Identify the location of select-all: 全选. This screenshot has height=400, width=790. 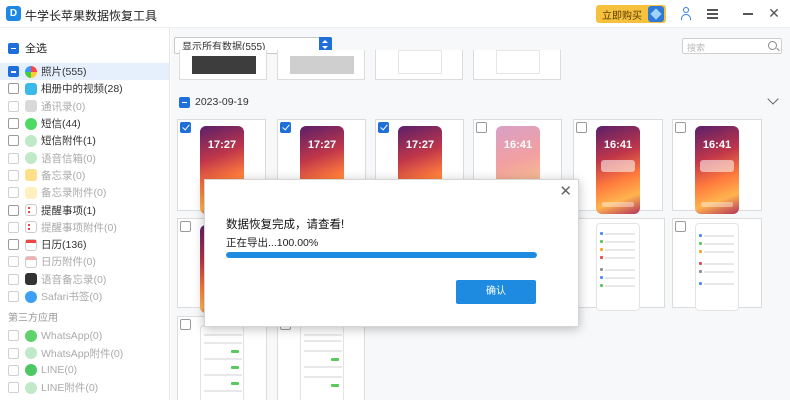
(27, 48).